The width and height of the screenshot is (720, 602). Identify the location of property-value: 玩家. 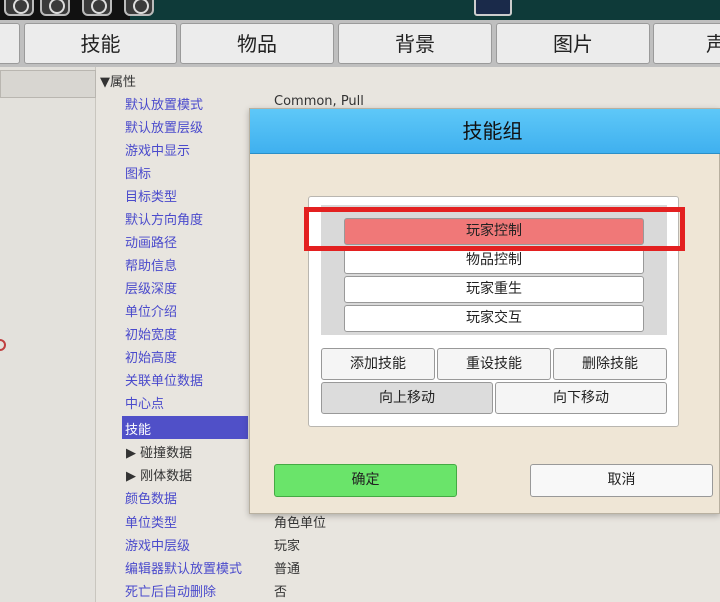
(287, 546).